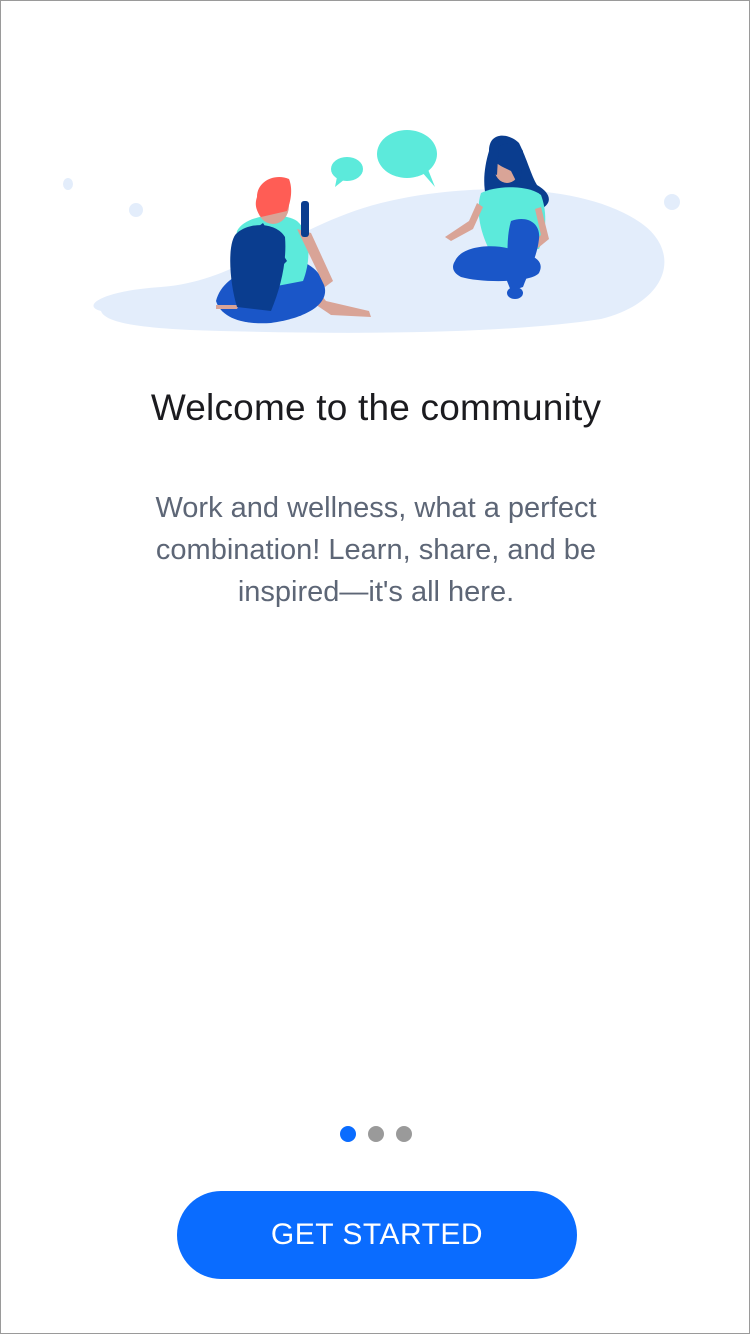 This screenshot has height=1334, width=750. I want to click on speech-bubble-icon, so click(384, 158).